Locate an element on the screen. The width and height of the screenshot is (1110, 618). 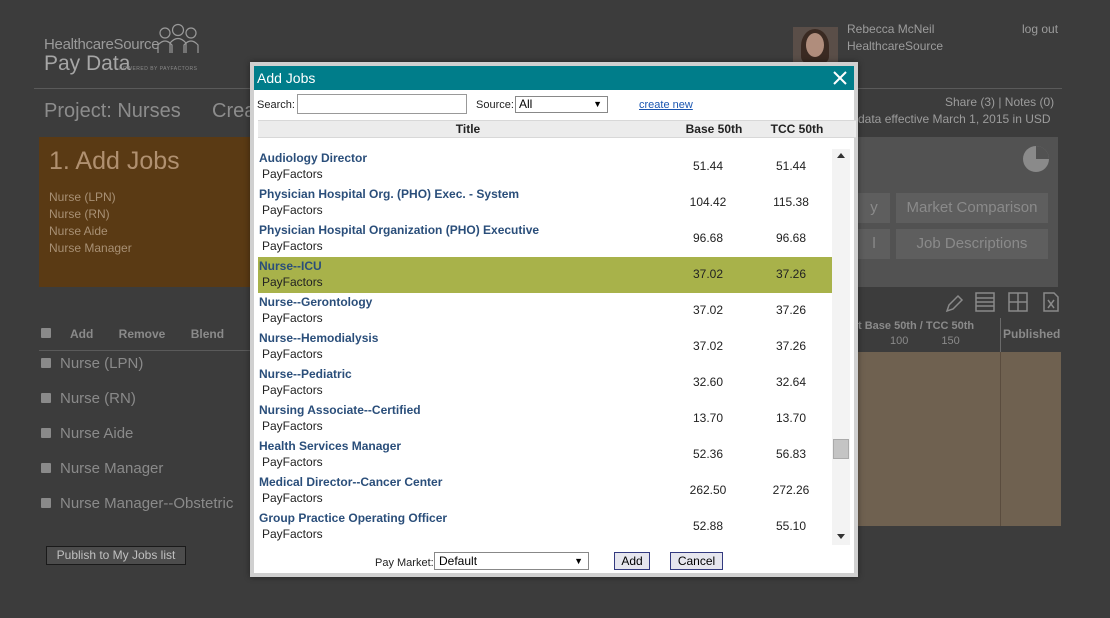
tab-create: Crea is located at coordinates (233, 111).